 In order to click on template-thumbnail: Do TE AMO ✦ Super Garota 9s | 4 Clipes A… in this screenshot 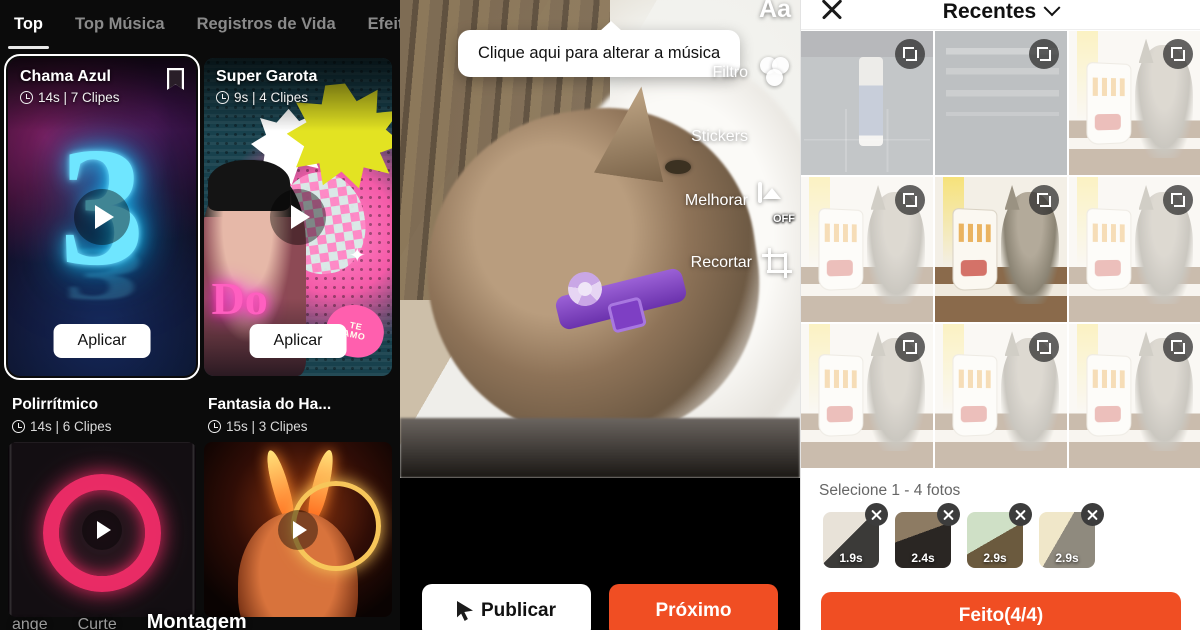, I will do `click(298, 217)`.